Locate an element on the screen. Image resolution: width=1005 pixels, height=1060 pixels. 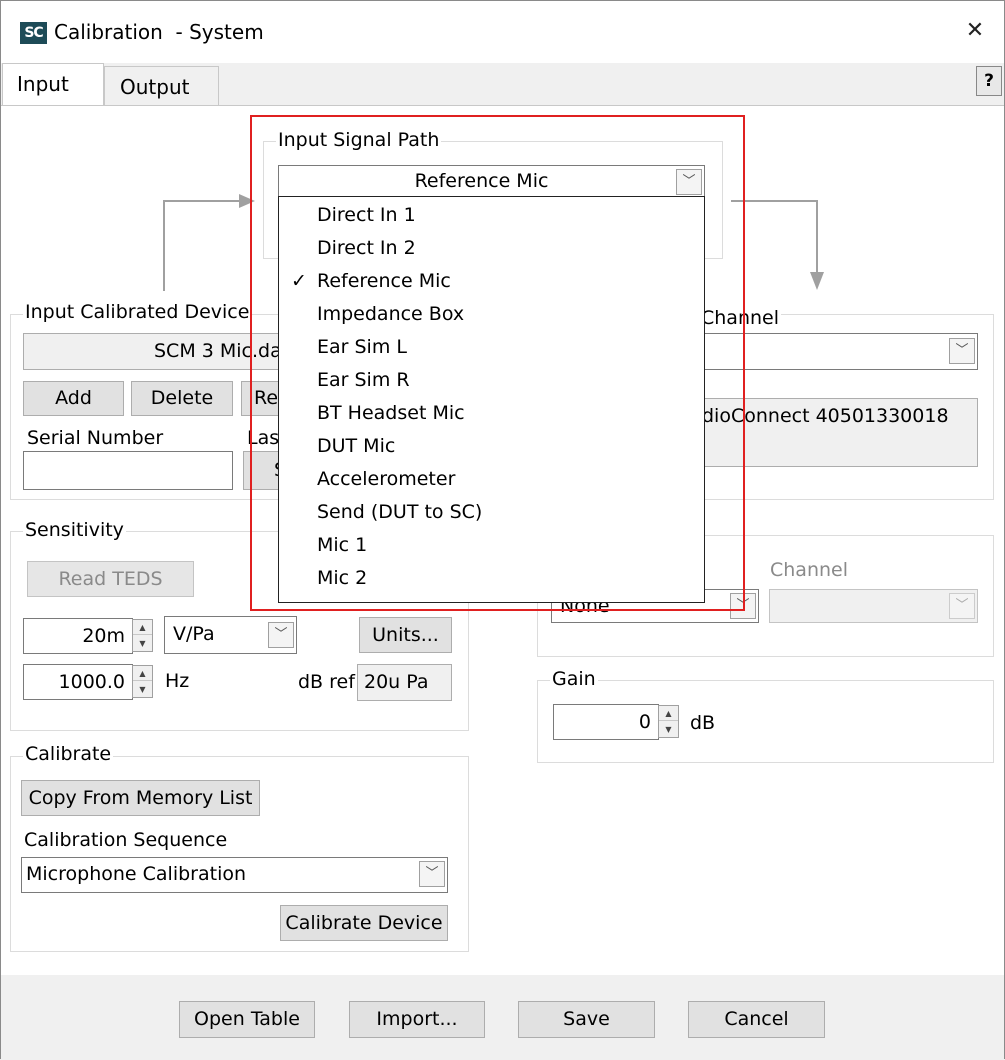
right-arrow-head is located at coordinates (817, 281).